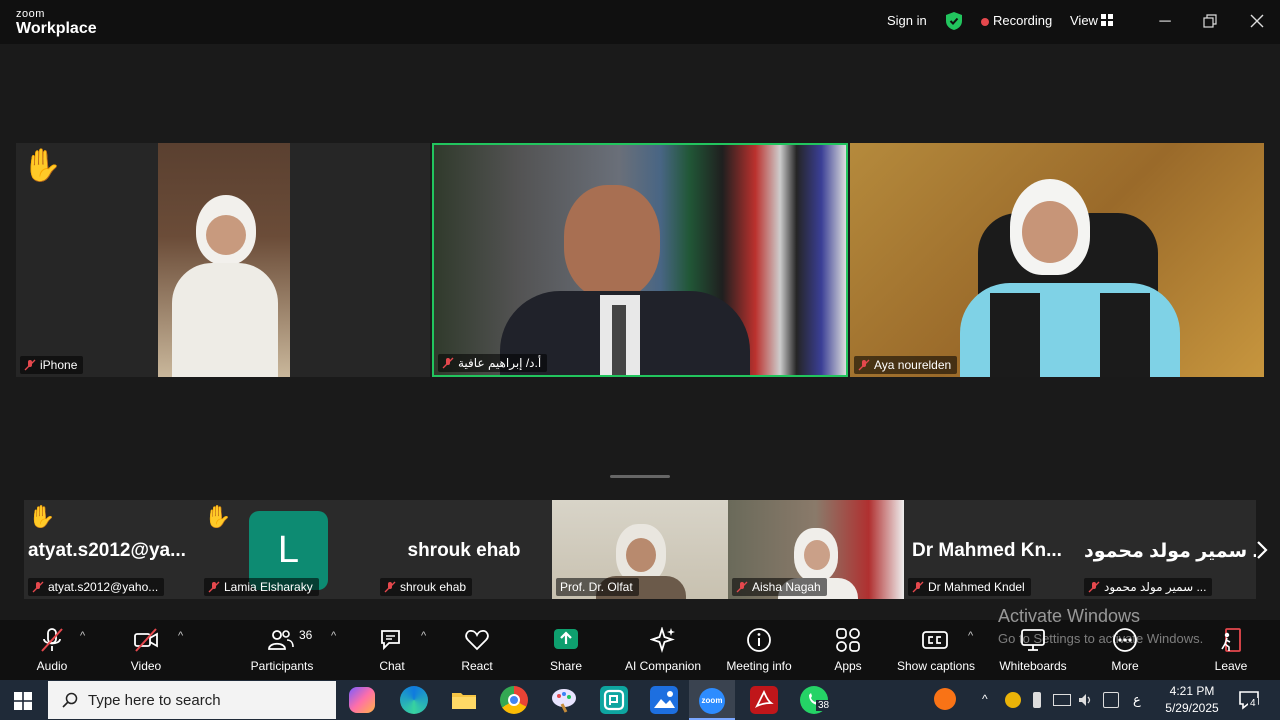  What do you see at coordinates (477, 652) in the screenshot?
I see `react-button: React` at bounding box center [477, 652].